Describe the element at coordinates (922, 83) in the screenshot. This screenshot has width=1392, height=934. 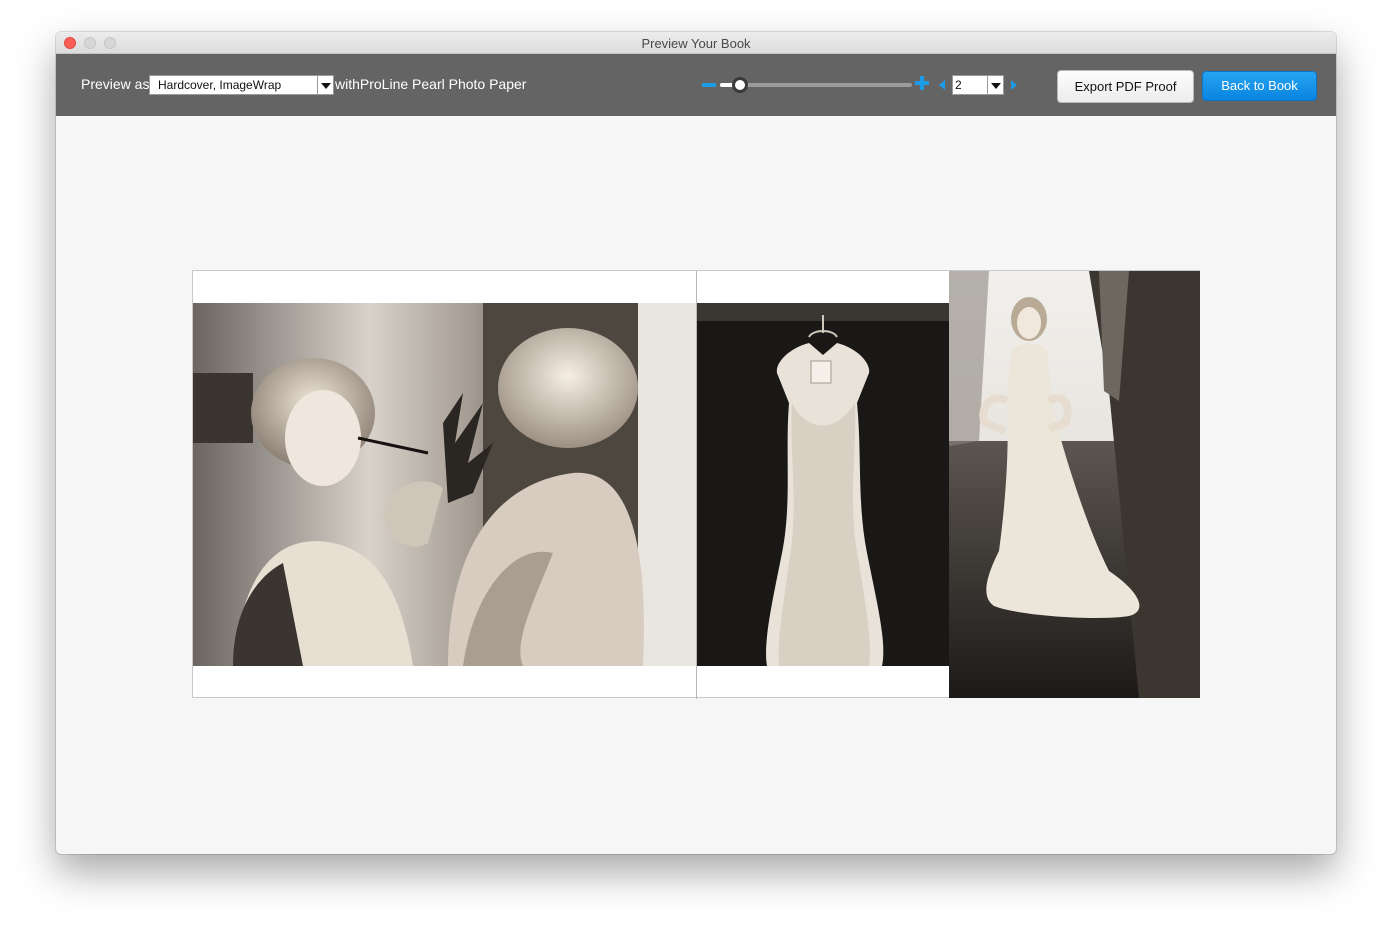
I see `zoom-in-icon` at that location.